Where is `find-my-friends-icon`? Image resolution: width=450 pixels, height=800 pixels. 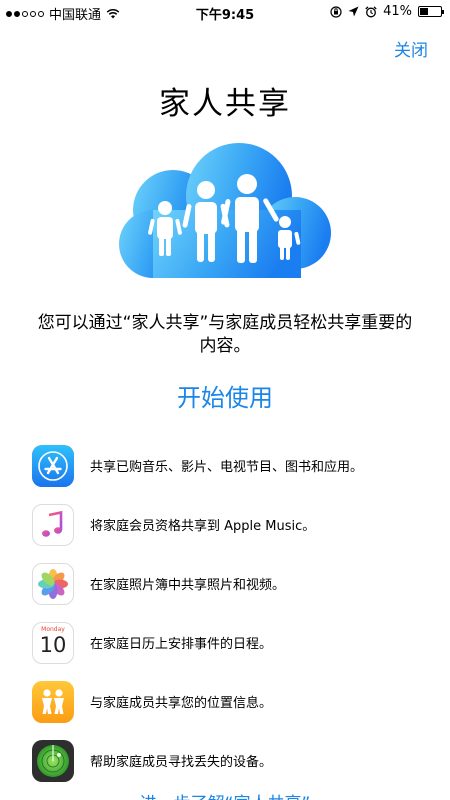 find-my-friends-icon is located at coordinates (53, 701).